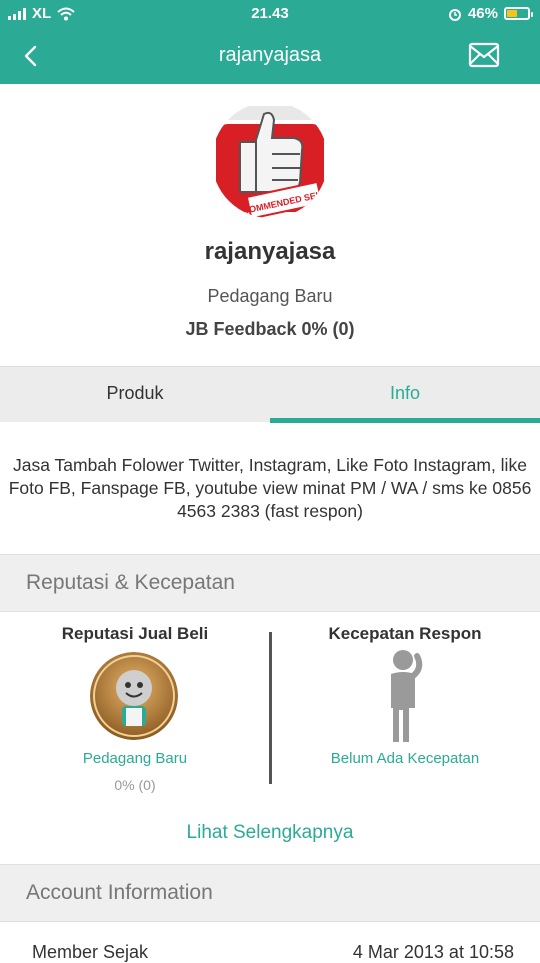  I want to click on profile-tabs: Produk Info, so click(270, 394).